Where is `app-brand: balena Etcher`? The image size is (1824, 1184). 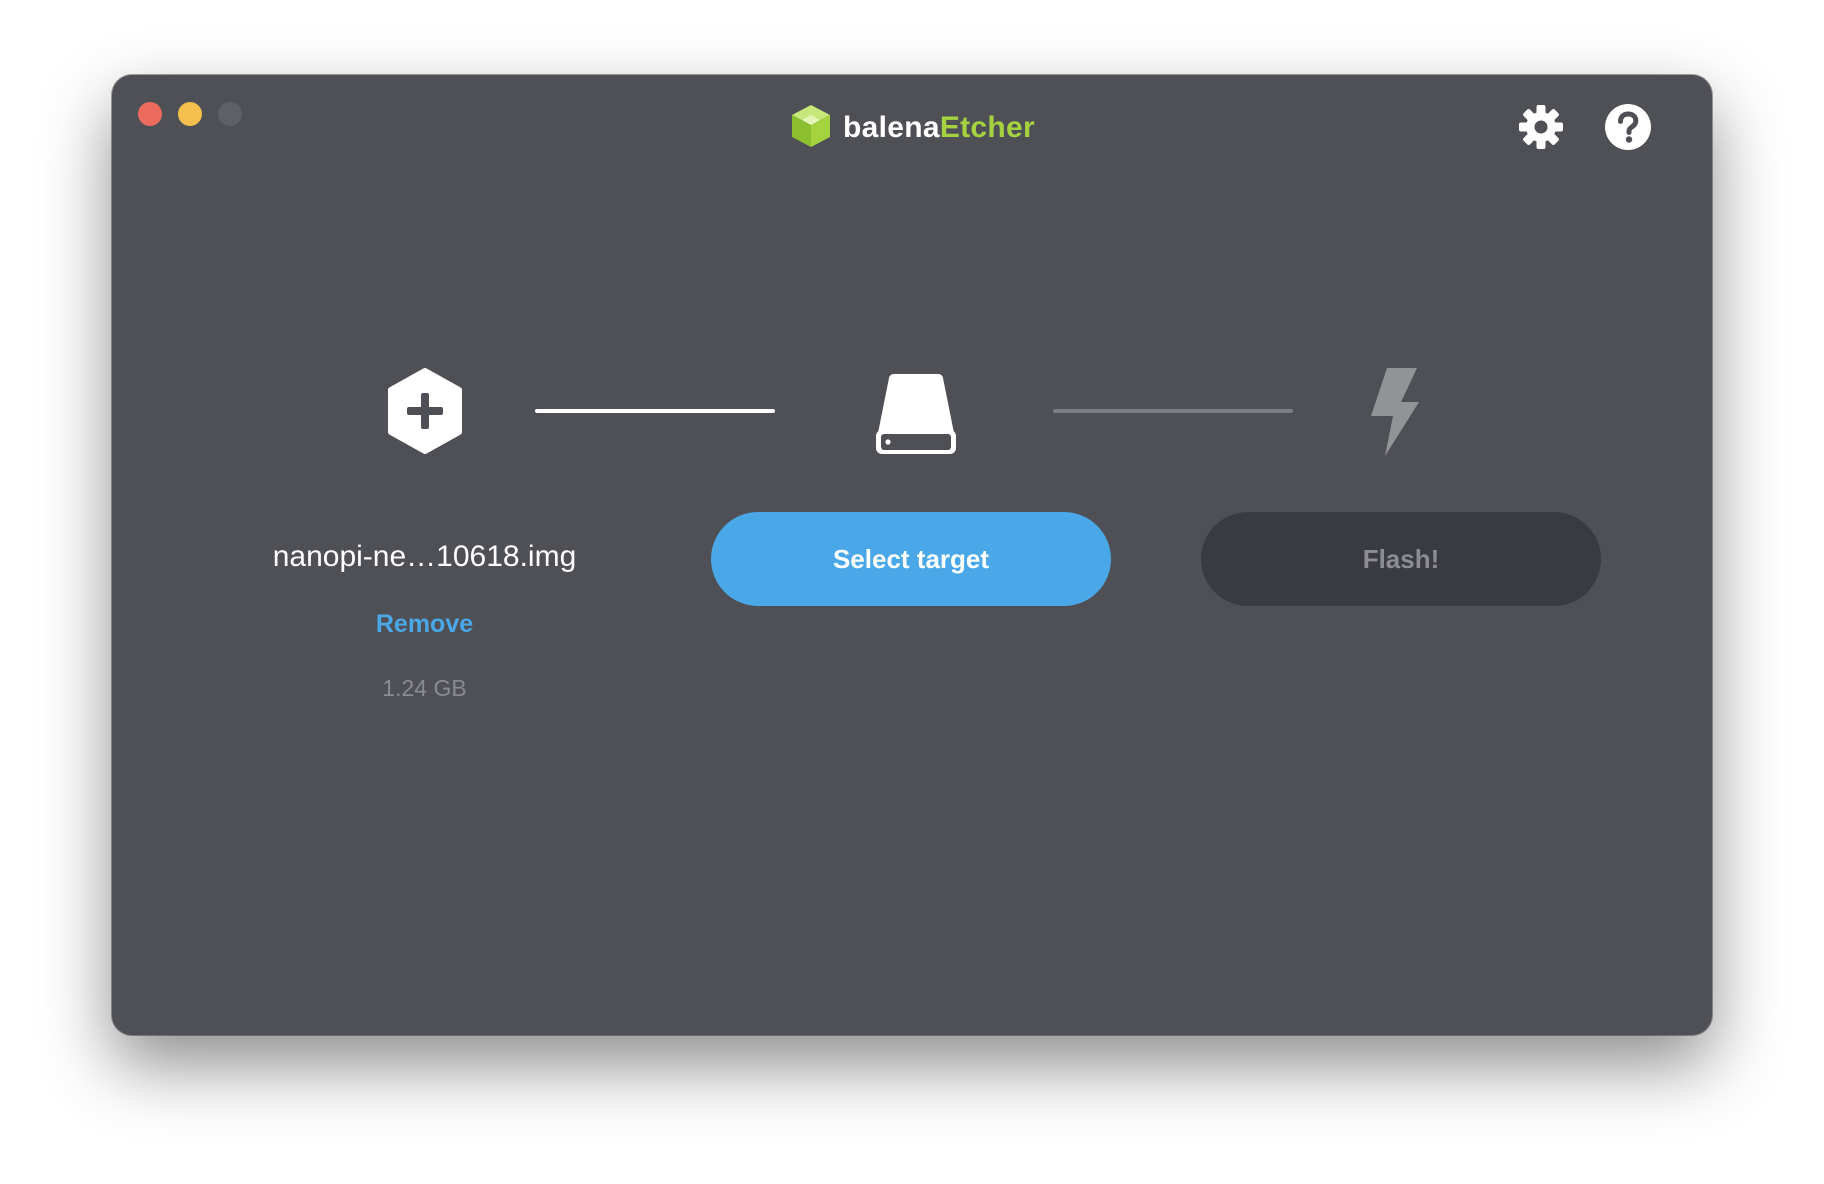 app-brand: balena Etcher is located at coordinates (912, 128).